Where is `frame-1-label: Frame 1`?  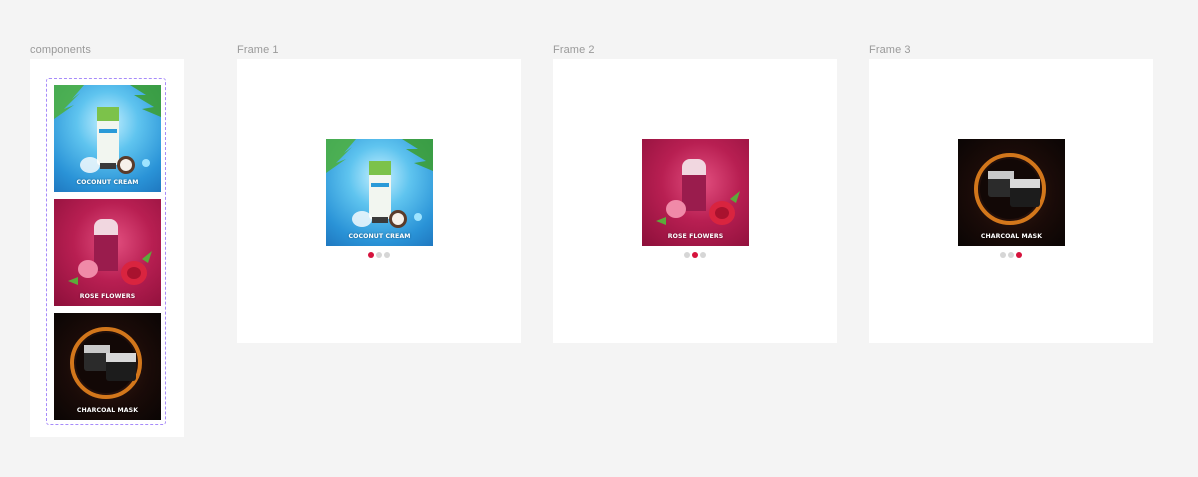
frame-1-label: Frame 1 is located at coordinates (258, 50).